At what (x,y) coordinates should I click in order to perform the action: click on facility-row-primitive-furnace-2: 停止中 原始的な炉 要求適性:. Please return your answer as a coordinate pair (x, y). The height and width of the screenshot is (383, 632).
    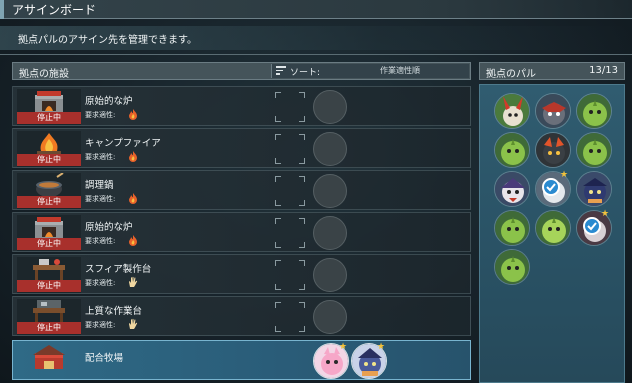
    Looking at the image, I should click on (241, 232).